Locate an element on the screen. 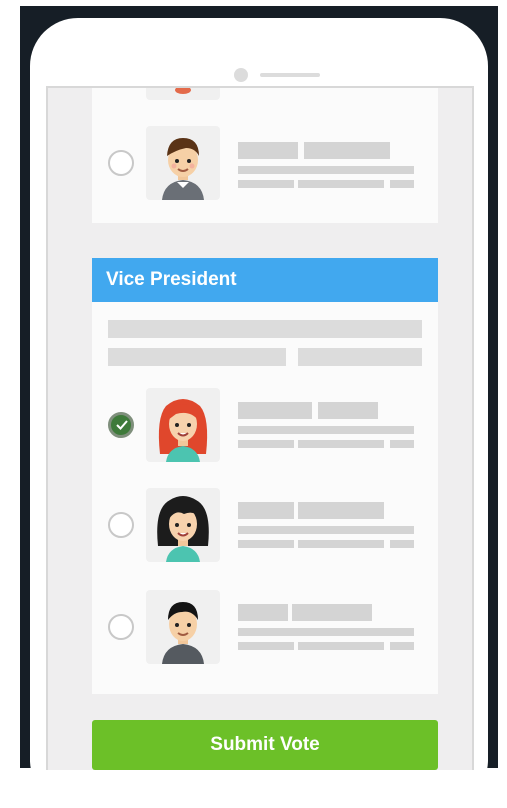  candidate-radio-selected is located at coordinates (121, 425).